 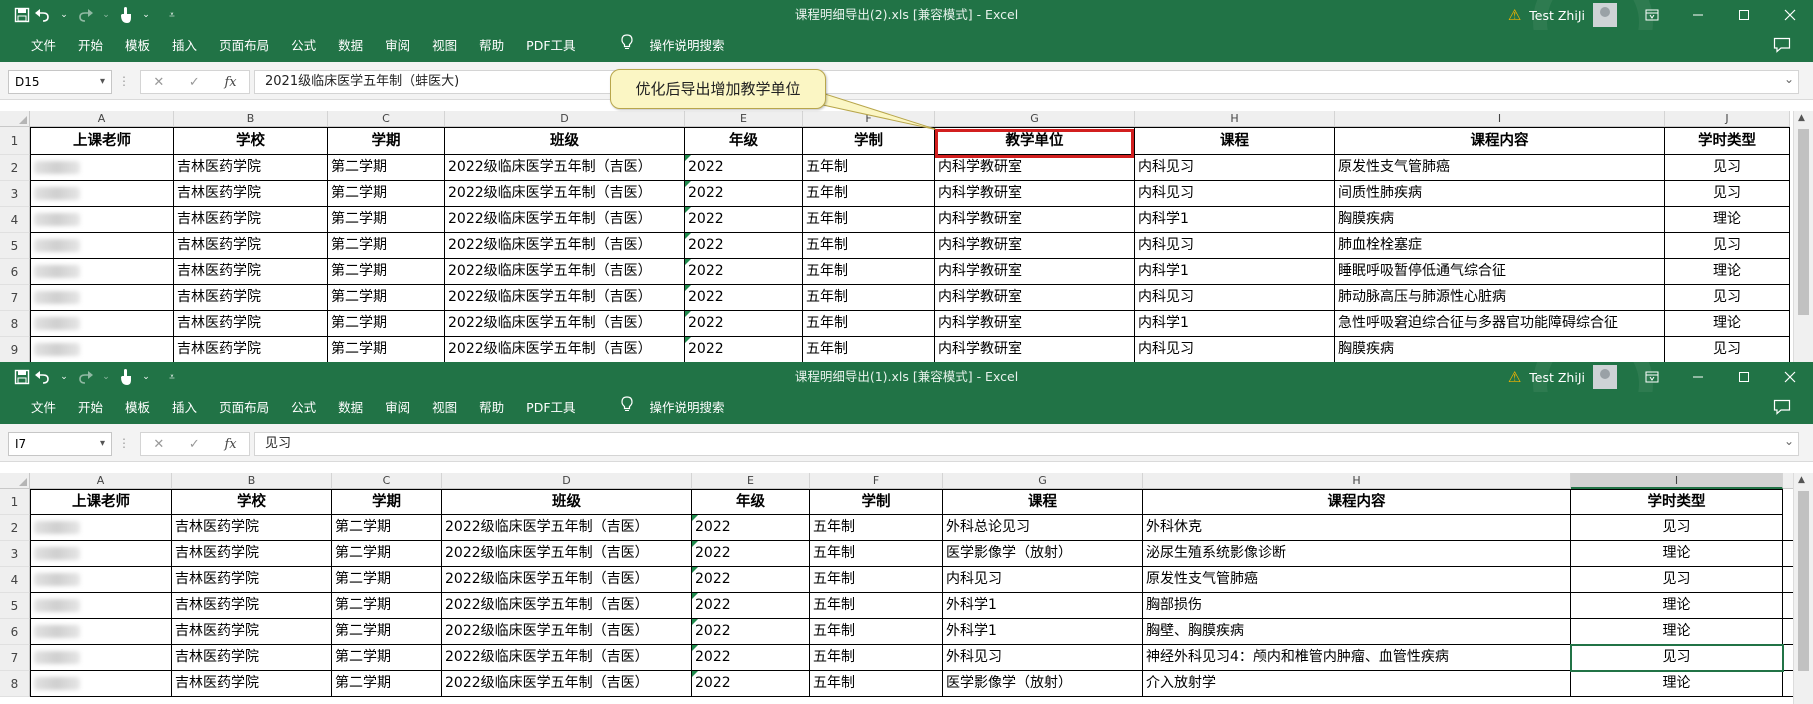 I want to click on cell-C6: 第二学期, so click(x=387, y=632).